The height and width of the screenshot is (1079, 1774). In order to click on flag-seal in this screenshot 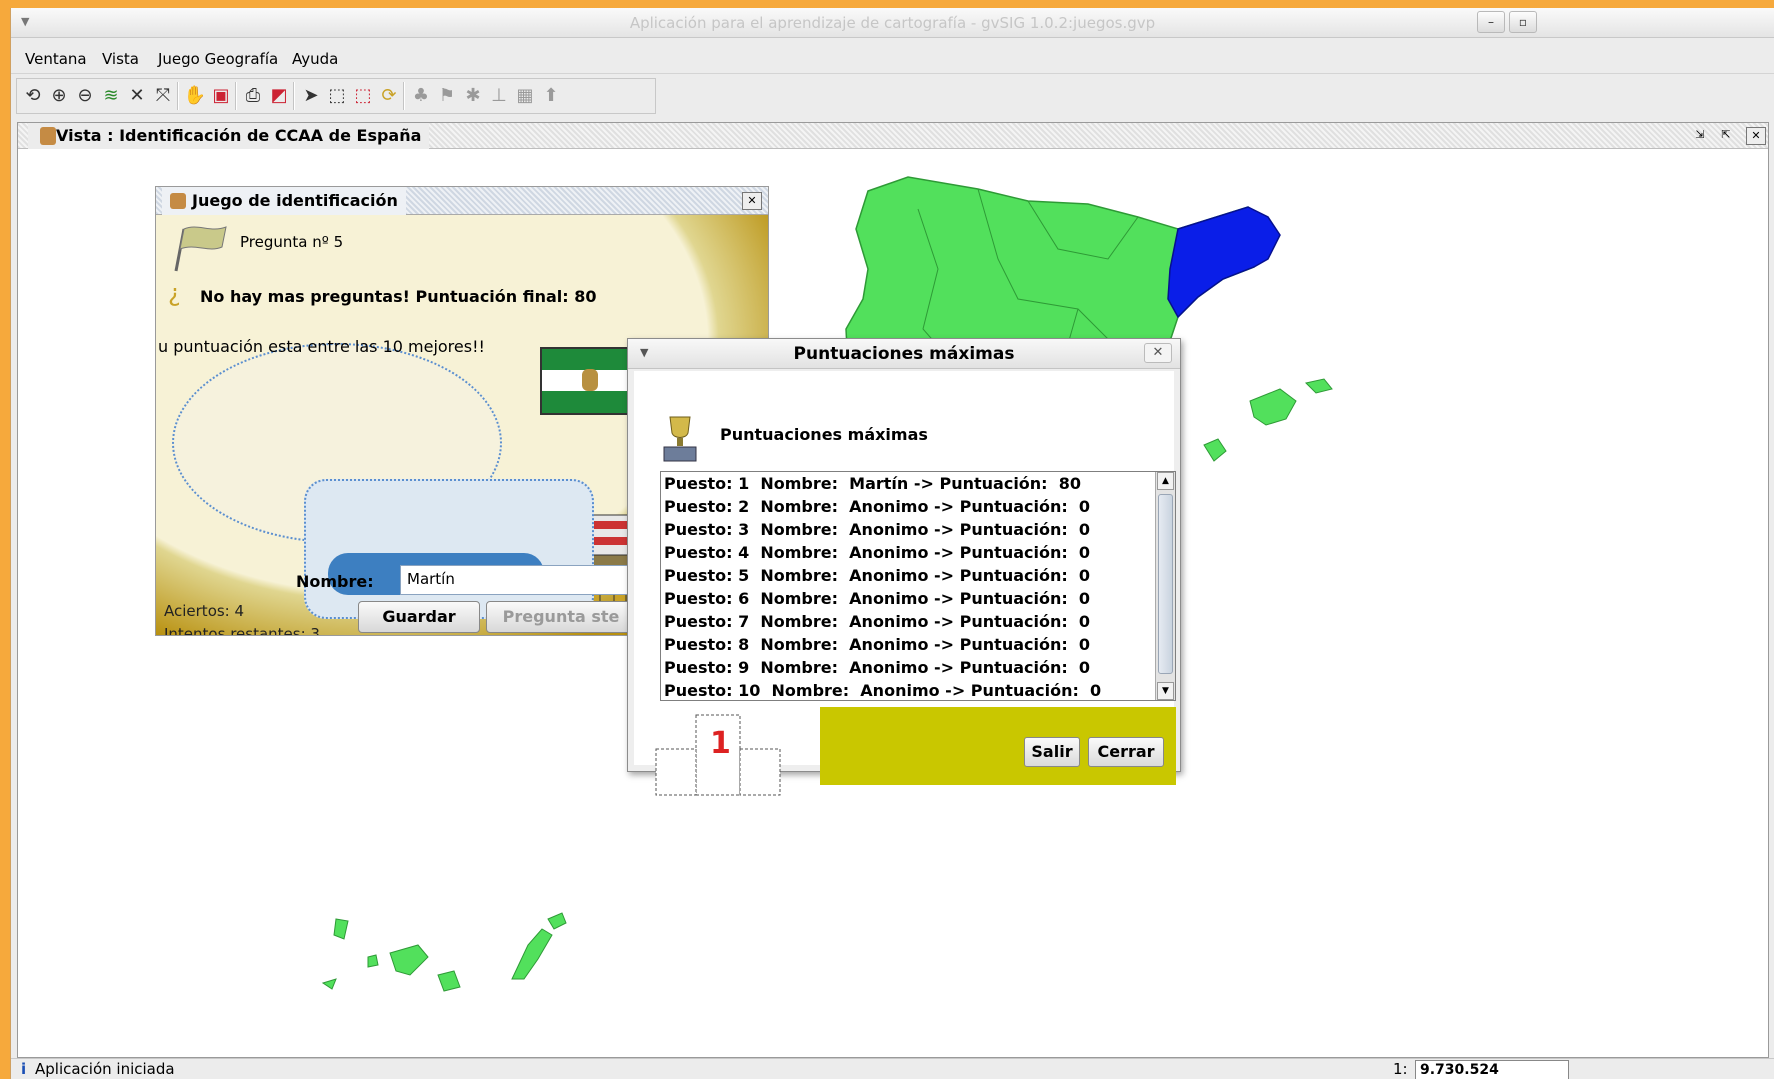, I will do `click(590, 380)`.